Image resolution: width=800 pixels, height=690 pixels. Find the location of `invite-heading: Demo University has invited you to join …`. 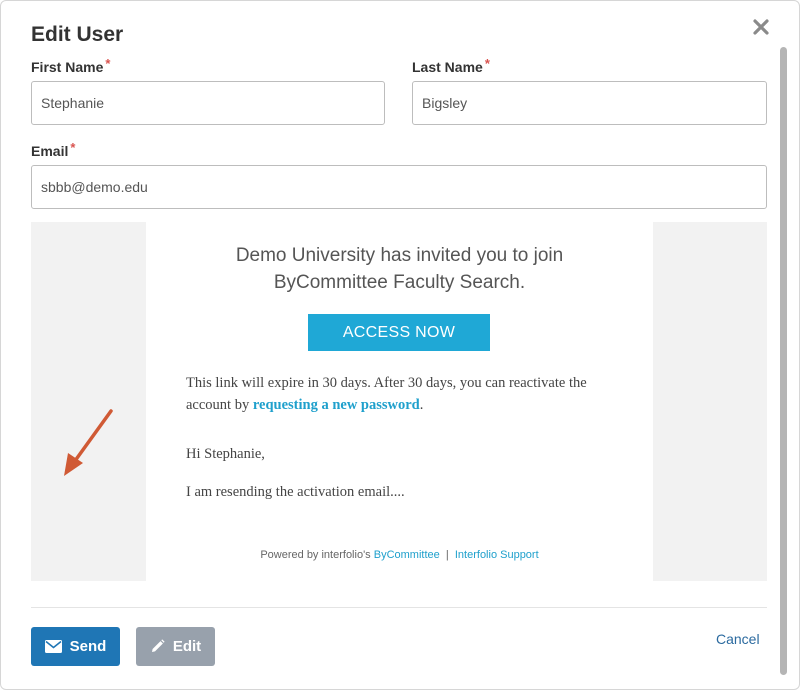

invite-heading: Demo University has invited you to join … is located at coordinates (399, 269).